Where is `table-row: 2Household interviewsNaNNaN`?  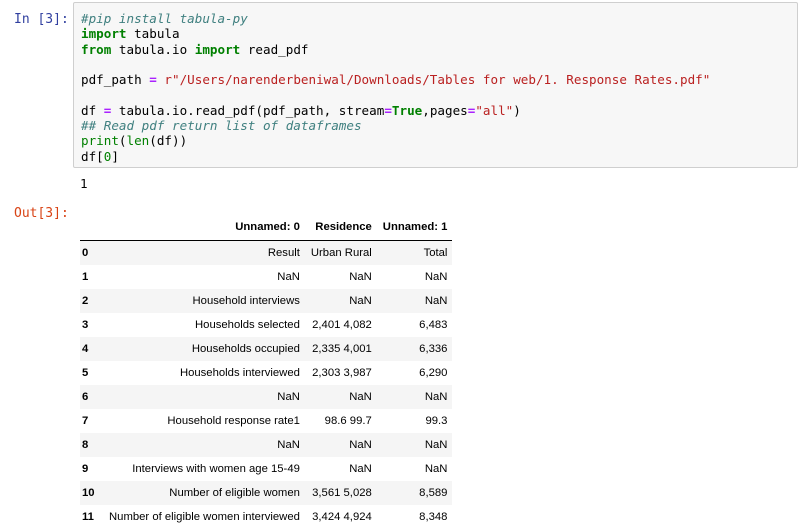
table-row: 2Household interviewsNaNNaN is located at coordinates (266, 301).